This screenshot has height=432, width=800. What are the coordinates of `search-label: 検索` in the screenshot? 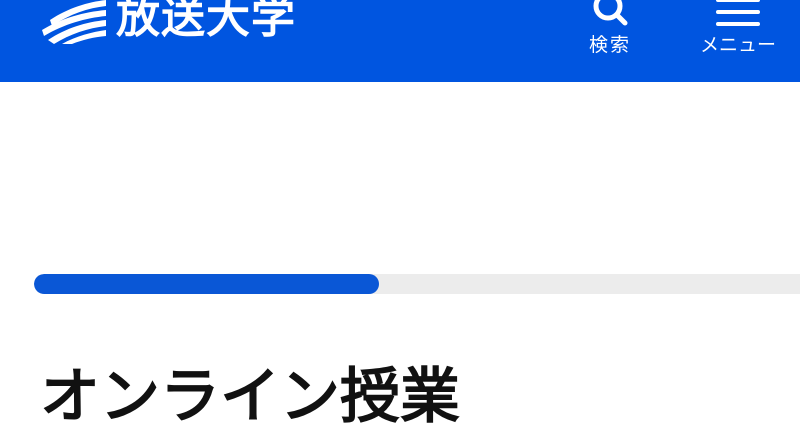 It's located at (609, 45).